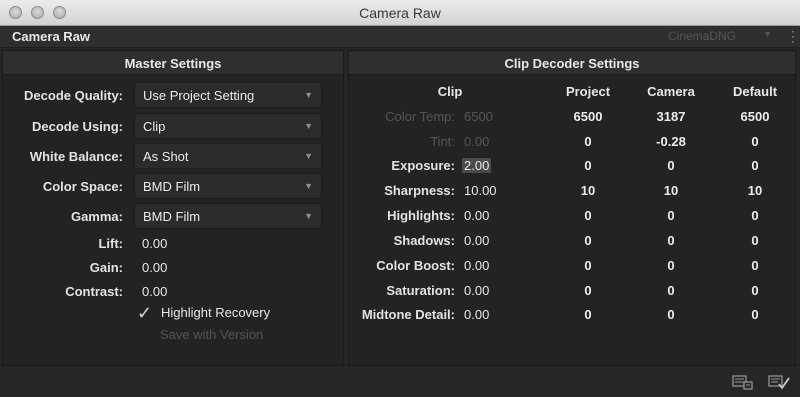  I want to click on color-space-label: Color Space:, so click(82, 186).